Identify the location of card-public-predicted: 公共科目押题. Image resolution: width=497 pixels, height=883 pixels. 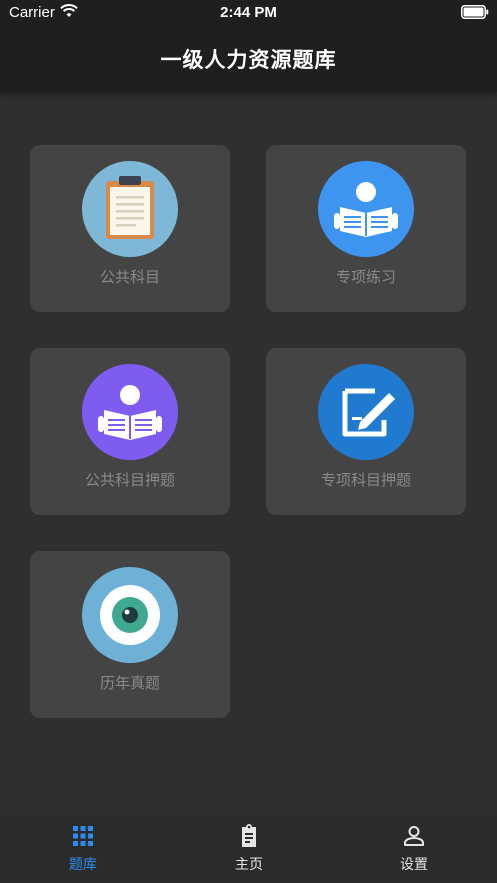
(130, 431).